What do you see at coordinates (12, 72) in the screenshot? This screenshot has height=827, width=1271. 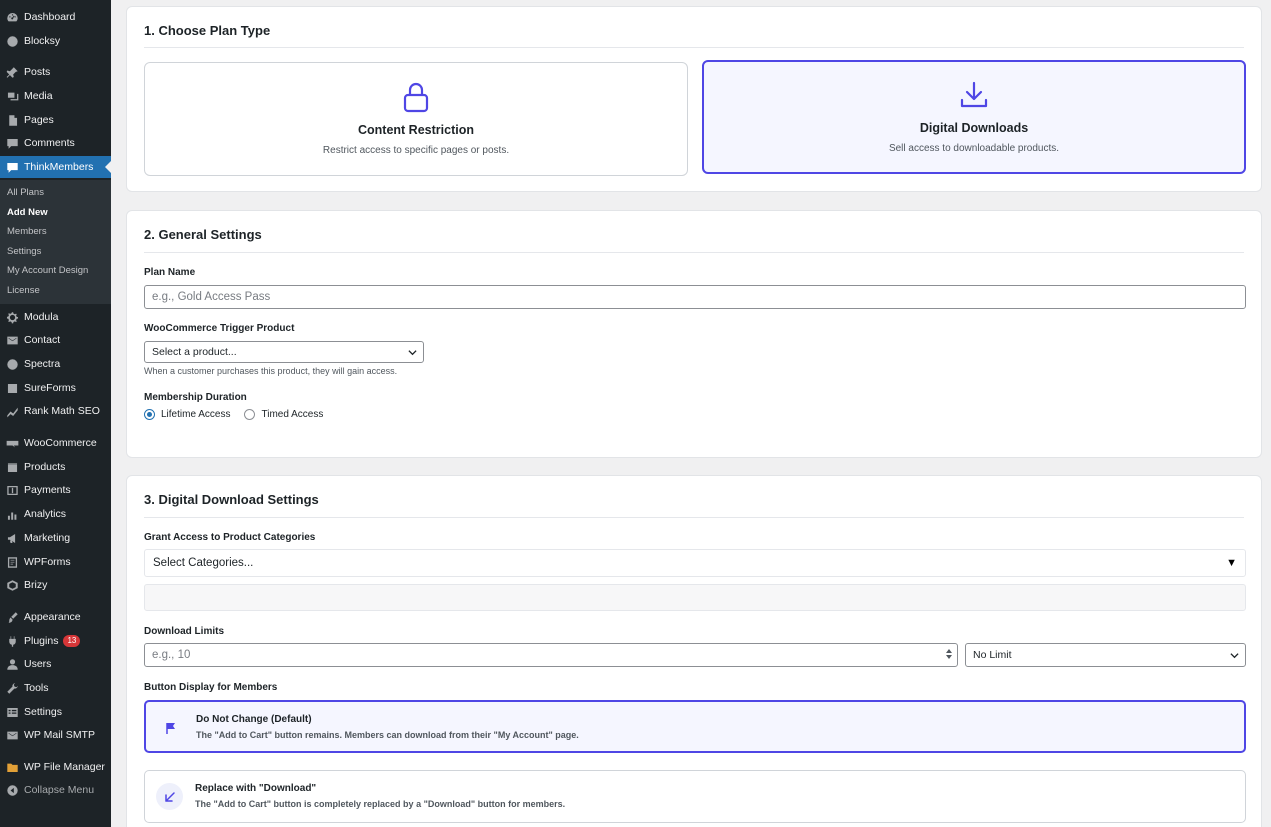 I see `pin-icon` at bounding box center [12, 72].